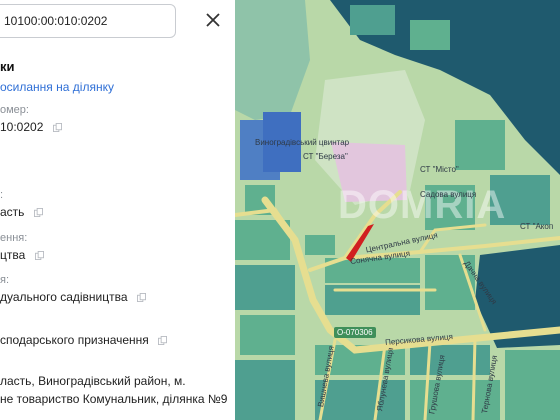 This screenshot has width=560, height=420. I want to click on ownership-row: асть, so click(21, 212).